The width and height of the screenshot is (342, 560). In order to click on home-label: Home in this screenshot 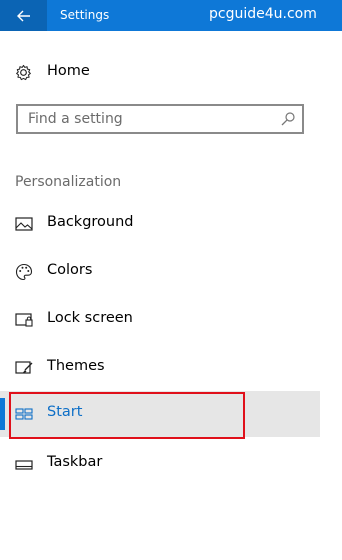, I will do `click(68, 71)`.